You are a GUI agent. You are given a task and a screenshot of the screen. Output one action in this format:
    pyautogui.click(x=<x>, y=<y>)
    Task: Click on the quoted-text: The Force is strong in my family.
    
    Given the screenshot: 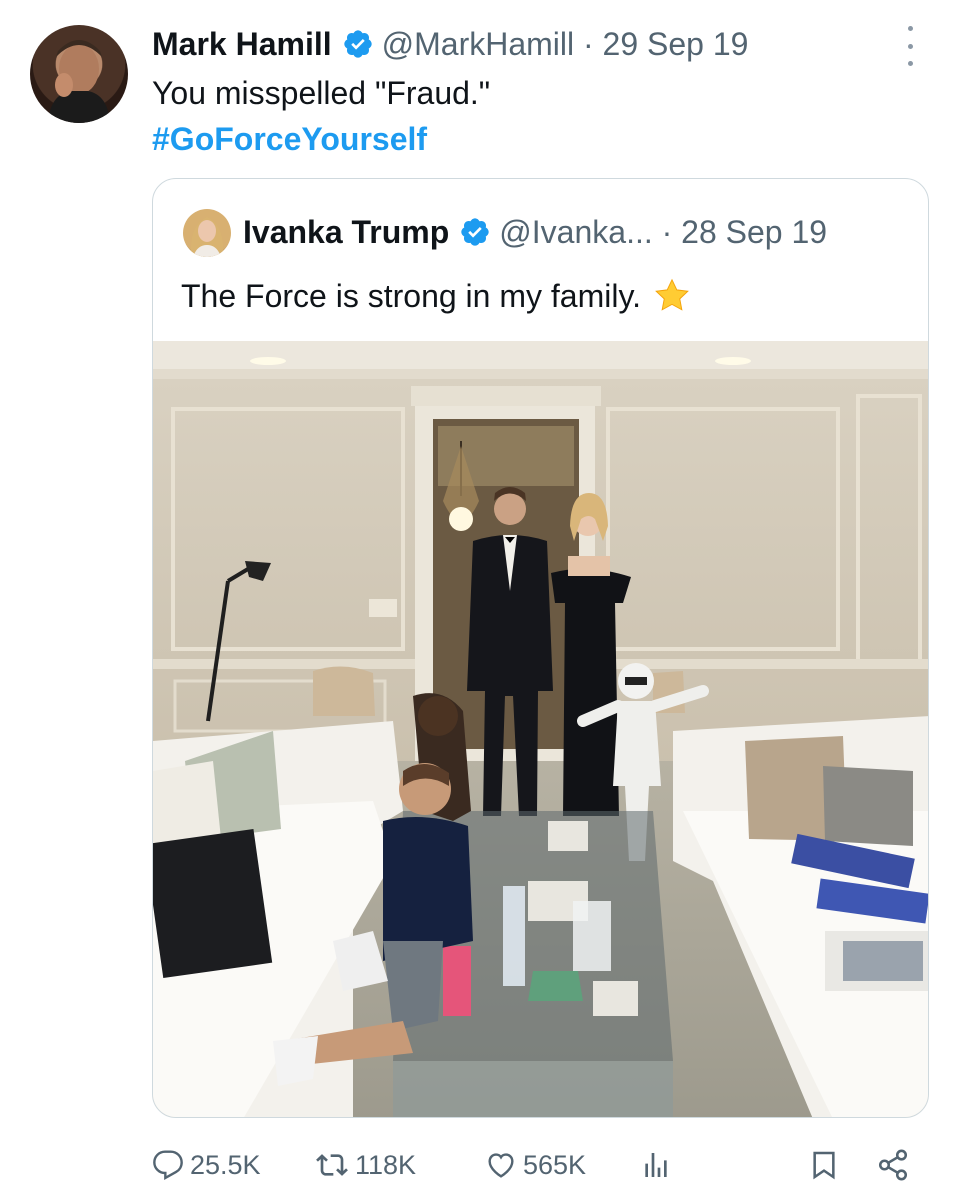 What is the action you would take?
    pyautogui.click(x=411, y=296)
    